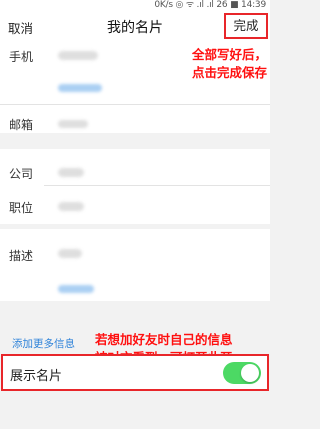 The width and height of the screenshot is (320, 429). What do you see at coordinates (250, 373) in the screenshot?
I see `toggle-knob` at bounding box center [250, 373].